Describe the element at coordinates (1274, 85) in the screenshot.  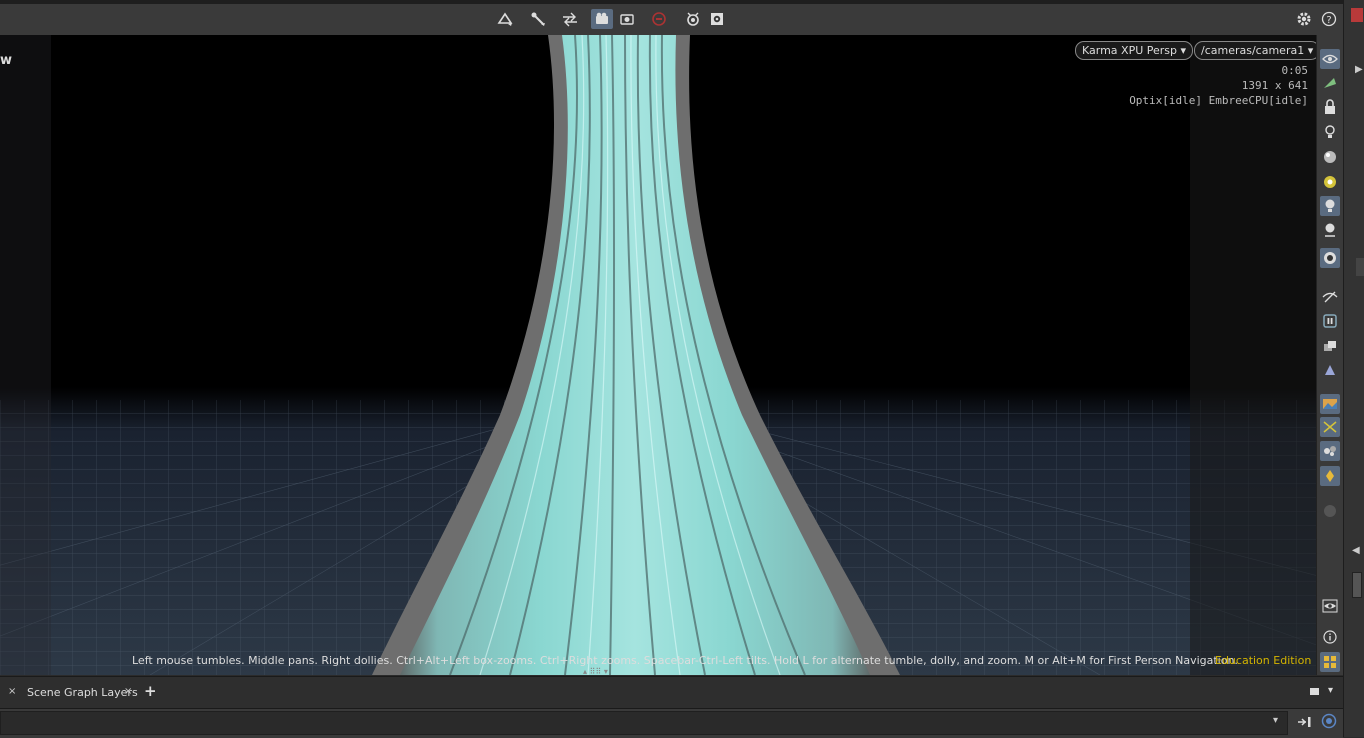
I see `render-resolution: 1391 x 641` at that location.